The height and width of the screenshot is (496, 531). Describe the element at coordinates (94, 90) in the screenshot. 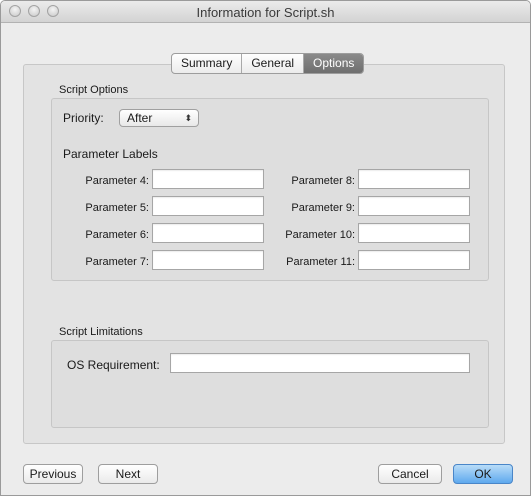

I see `script-options-heading: Script Options` at that location.